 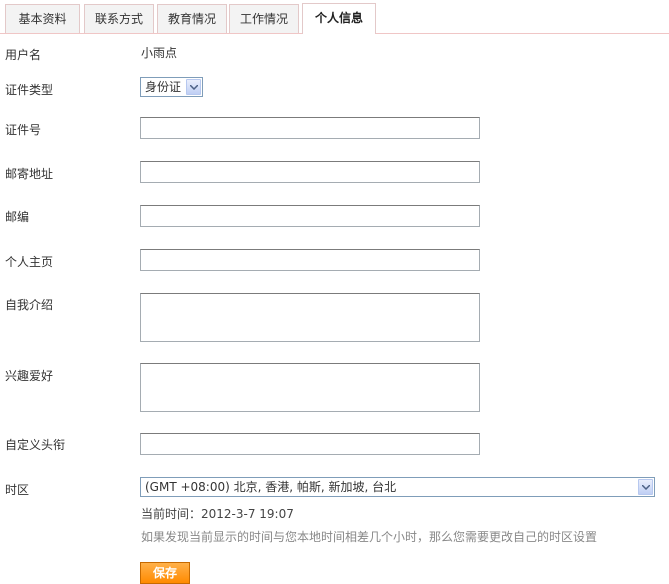 What do you see at coordinates (23, 55) in the screenshot?
I see `username-label: 用户名` at bounding box center [23, 55].